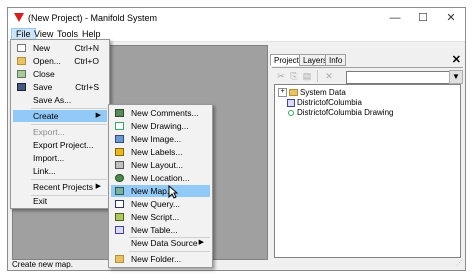  I want to click on menu-item-new-data-source: New Data Source ▶, so click(160, 243).